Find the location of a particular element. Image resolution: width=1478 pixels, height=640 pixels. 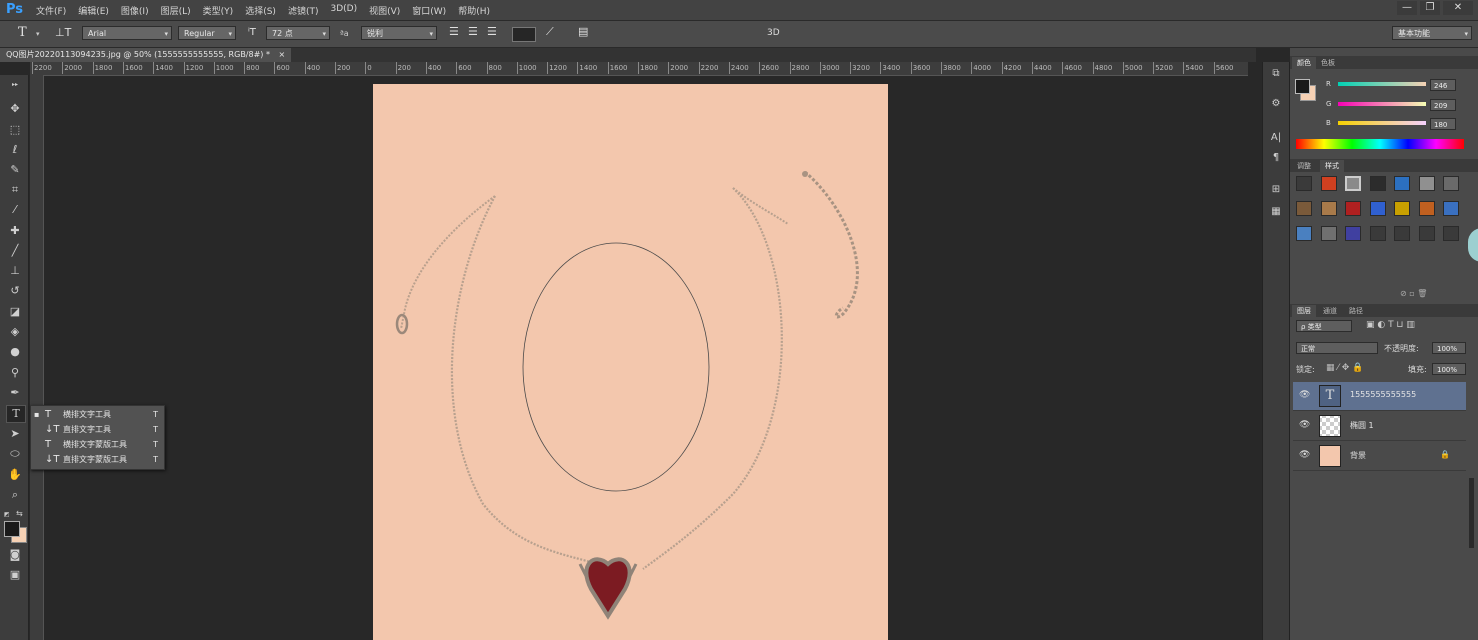

minimize-button: — is located at coordinates (1407, 8).